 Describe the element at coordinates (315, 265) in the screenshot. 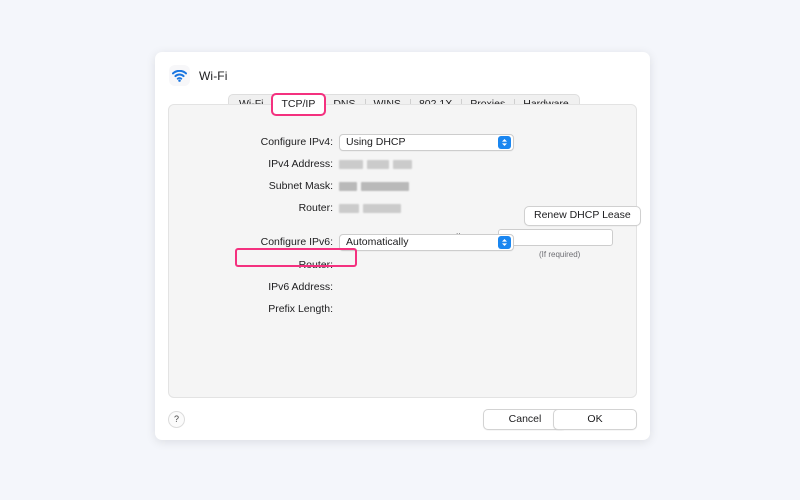

I see `ipv6-router-label: Router:` at that location.